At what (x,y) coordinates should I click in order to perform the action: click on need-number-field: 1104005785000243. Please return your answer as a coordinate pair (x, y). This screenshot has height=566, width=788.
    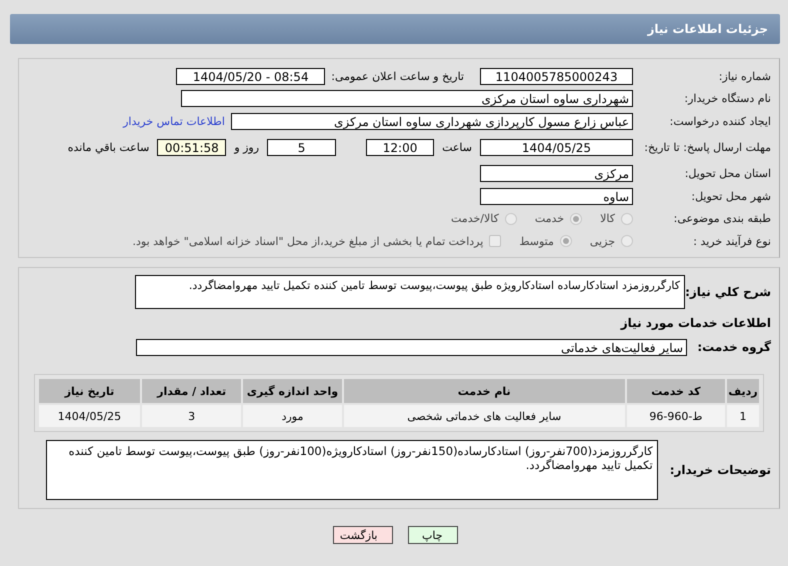
    Looking at the image, I should click on (556, 76).